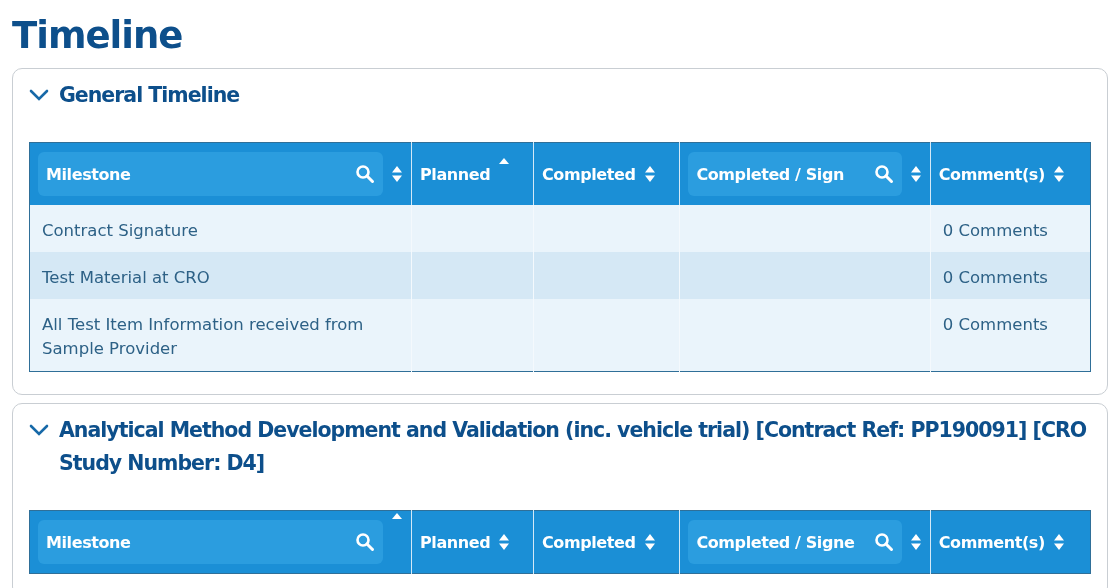 The image size is (1120, 588). Describe the element at coordinates (120, 231) in the screenshot. I see `table-cell-text: Contract Signature` at that location.